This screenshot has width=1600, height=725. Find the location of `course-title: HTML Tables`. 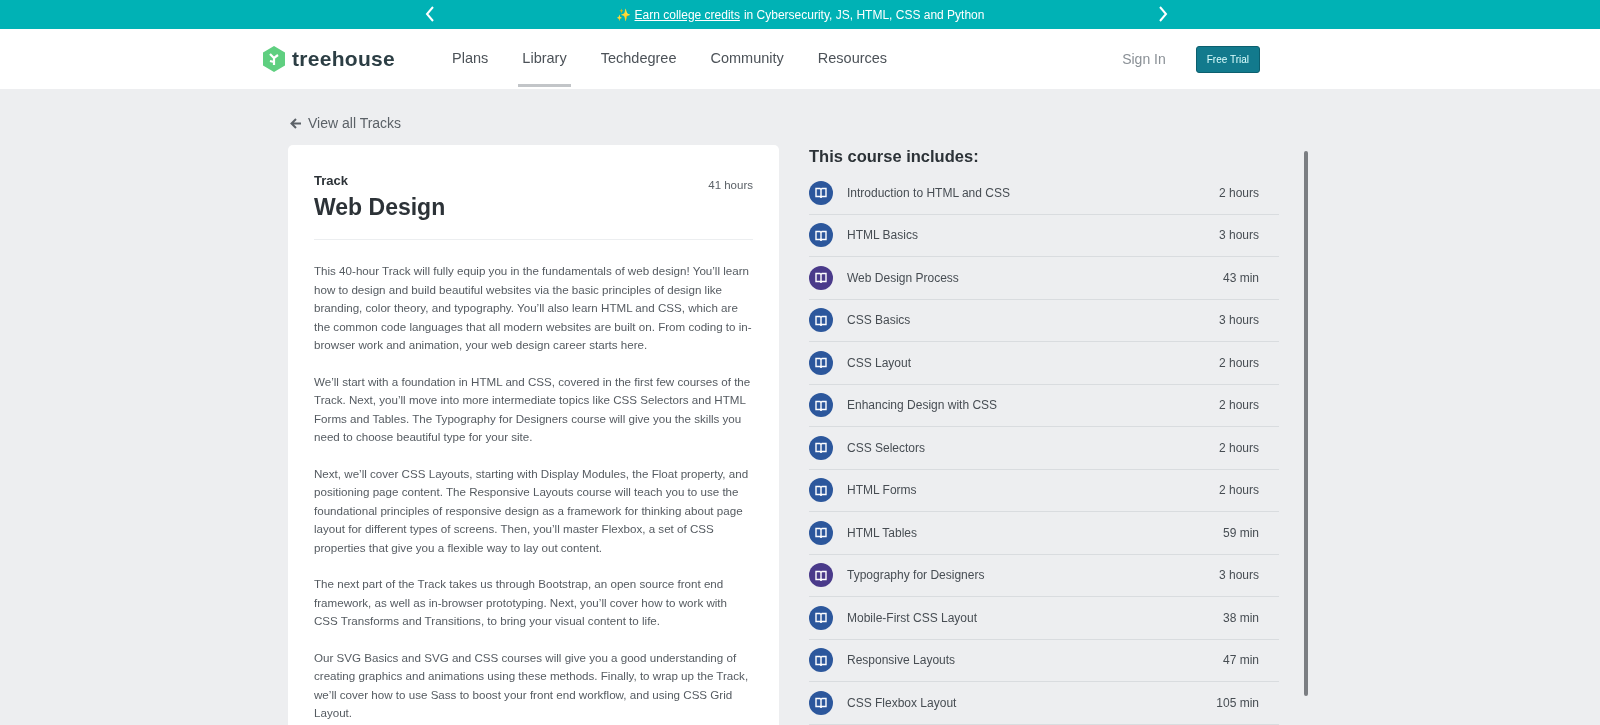

course-title: HTML Tables is located at coordinates (1035, 532).